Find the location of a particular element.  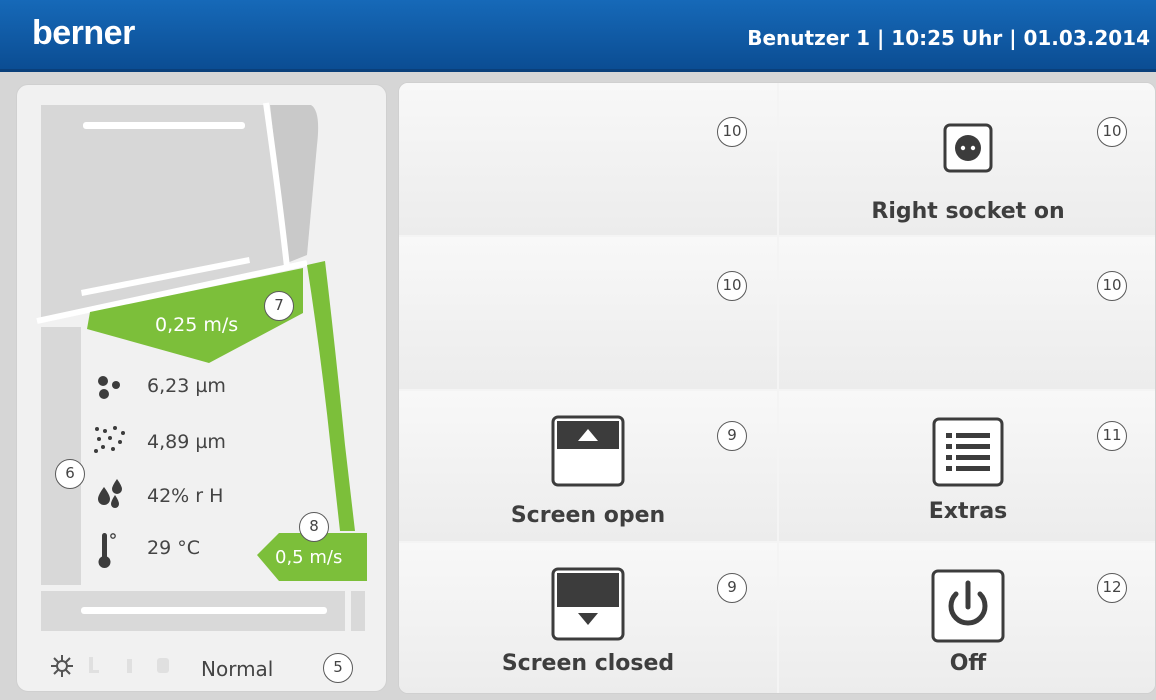

right-socket-button: Right socket on 10 is located at coordinates (967, 159).